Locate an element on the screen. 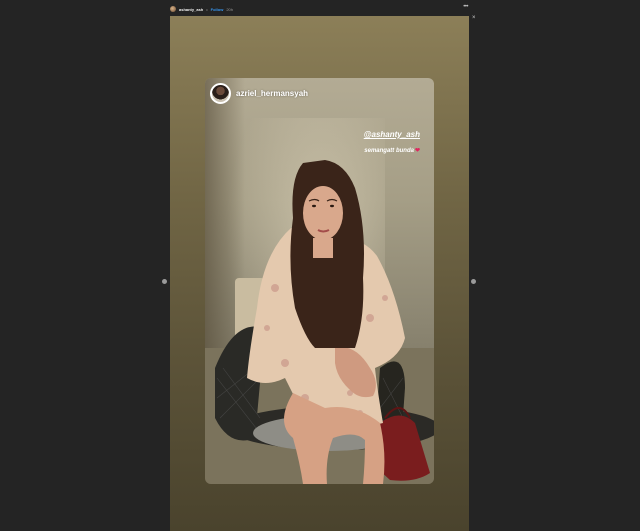 This screenshot has width=640, height=531. next-arrow-icon is located at coordinates (473, 281).